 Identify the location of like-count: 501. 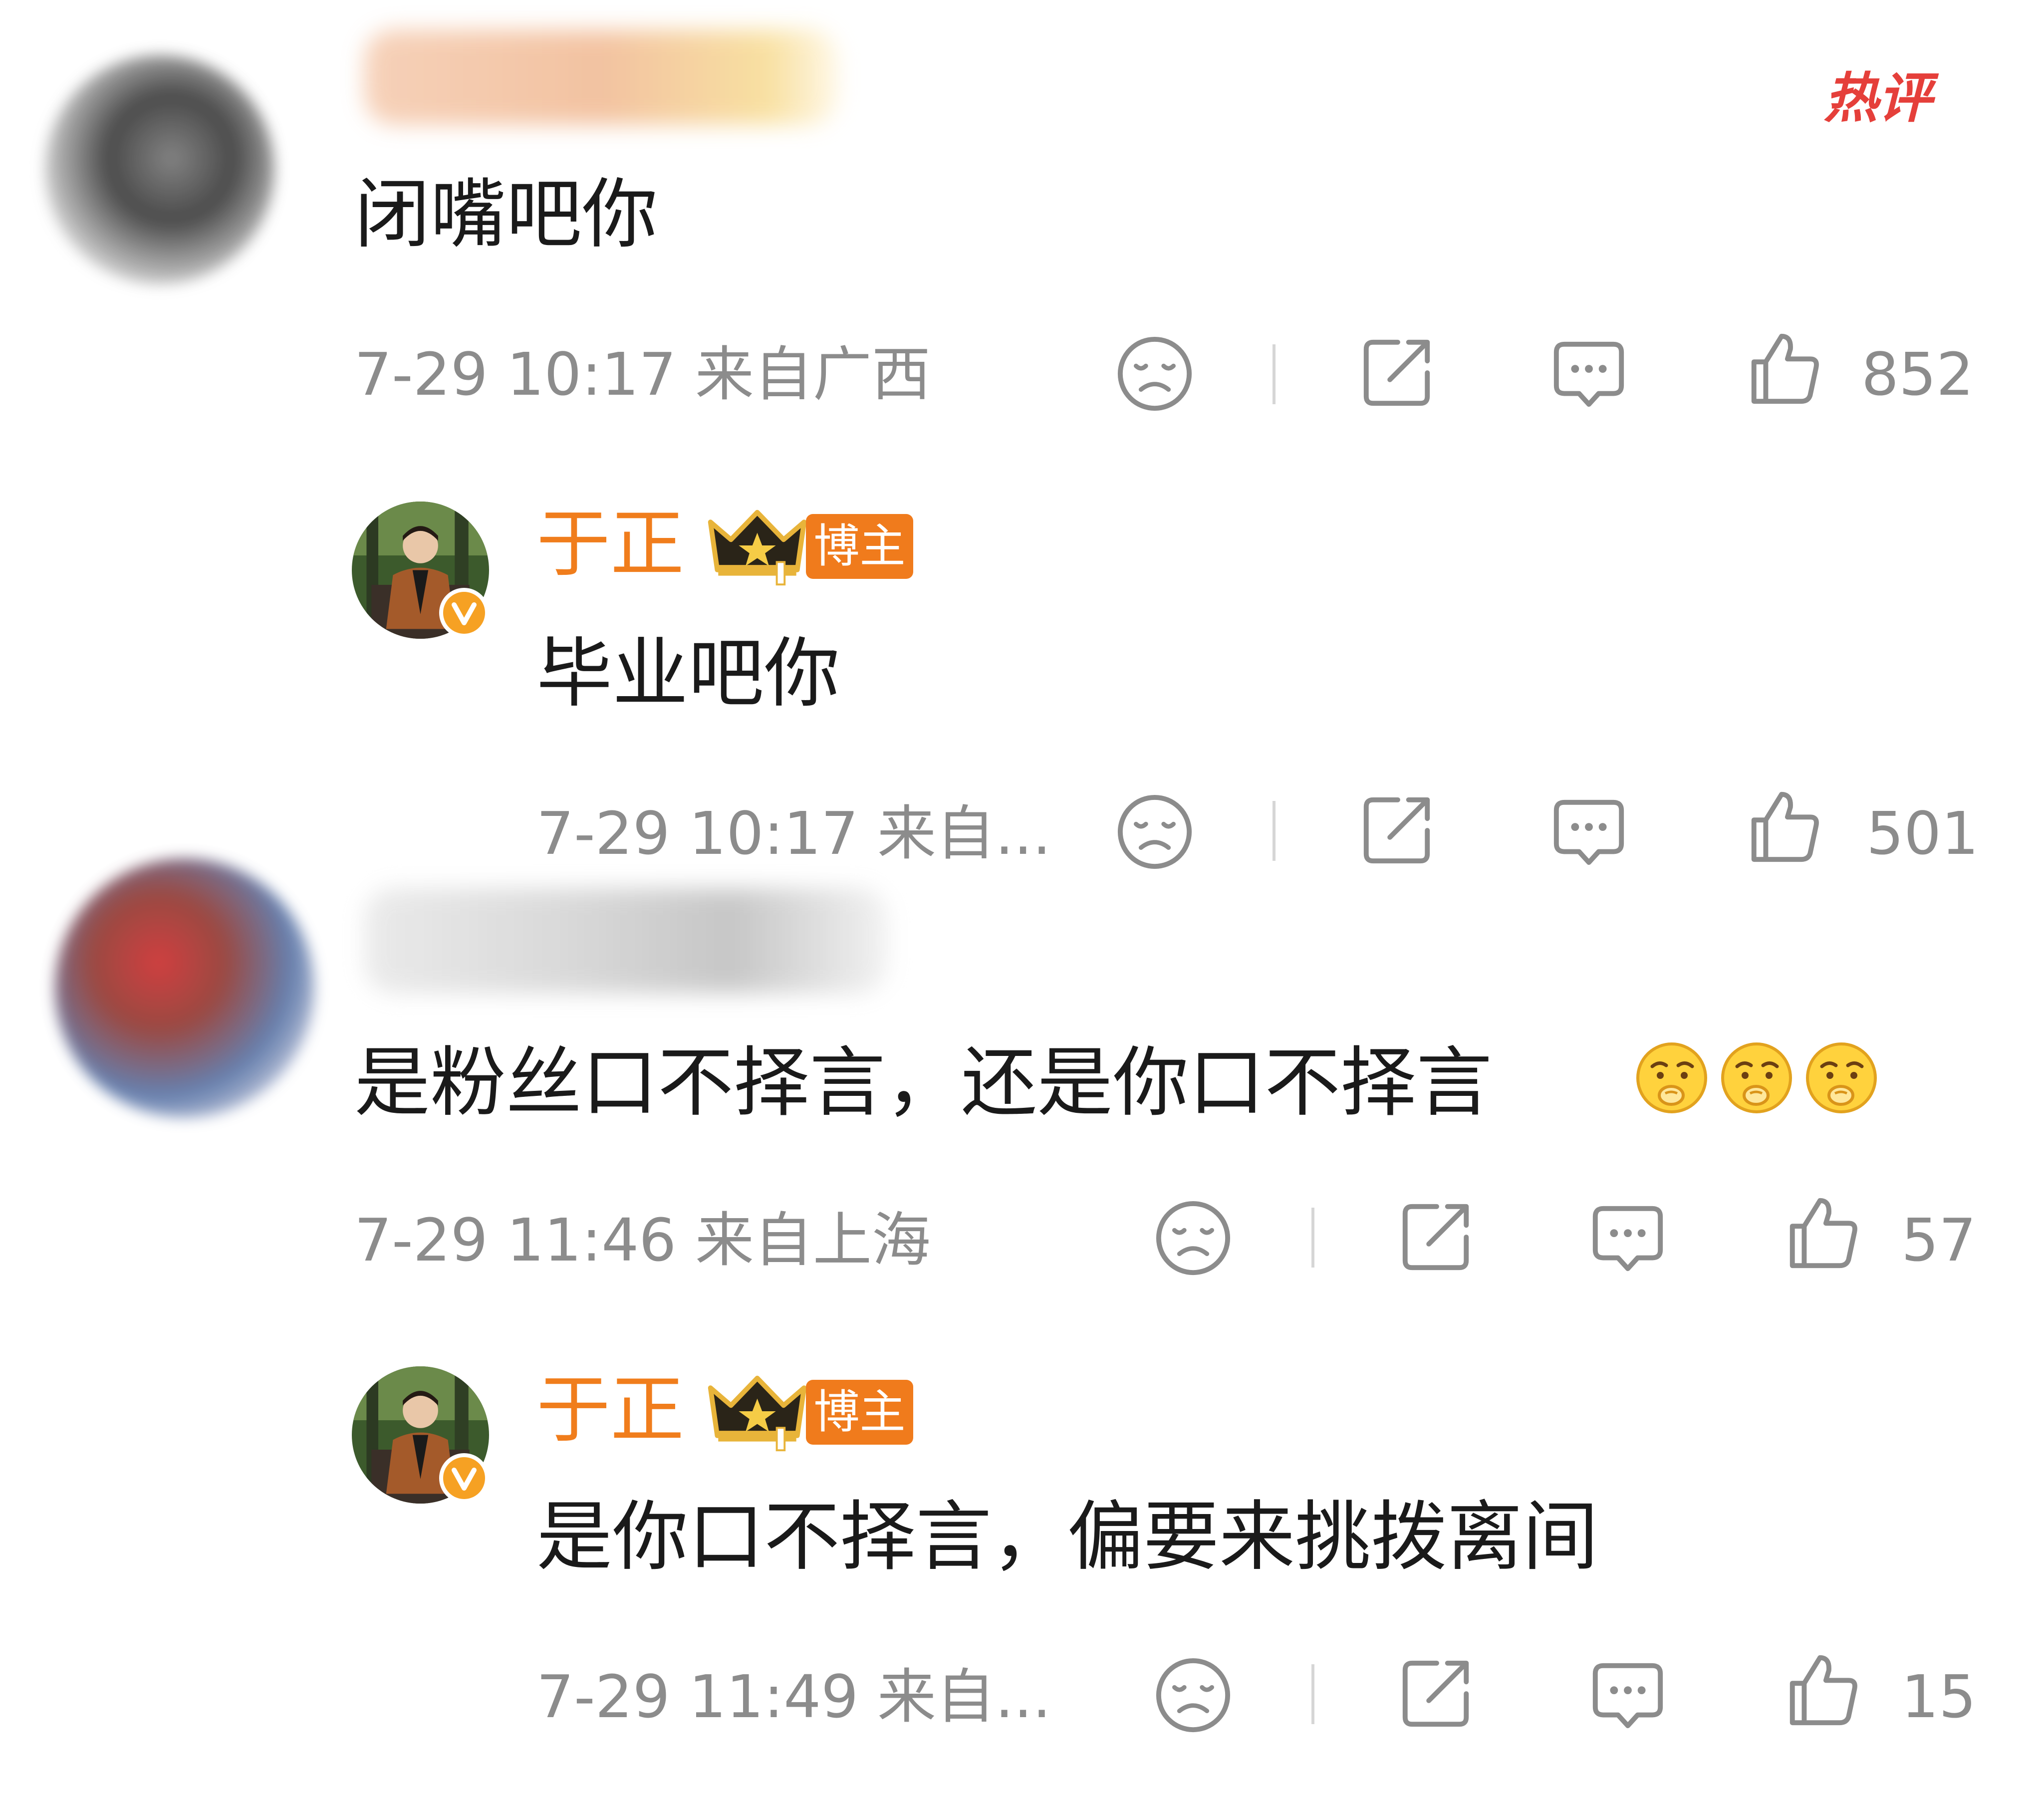
(1922, 833).